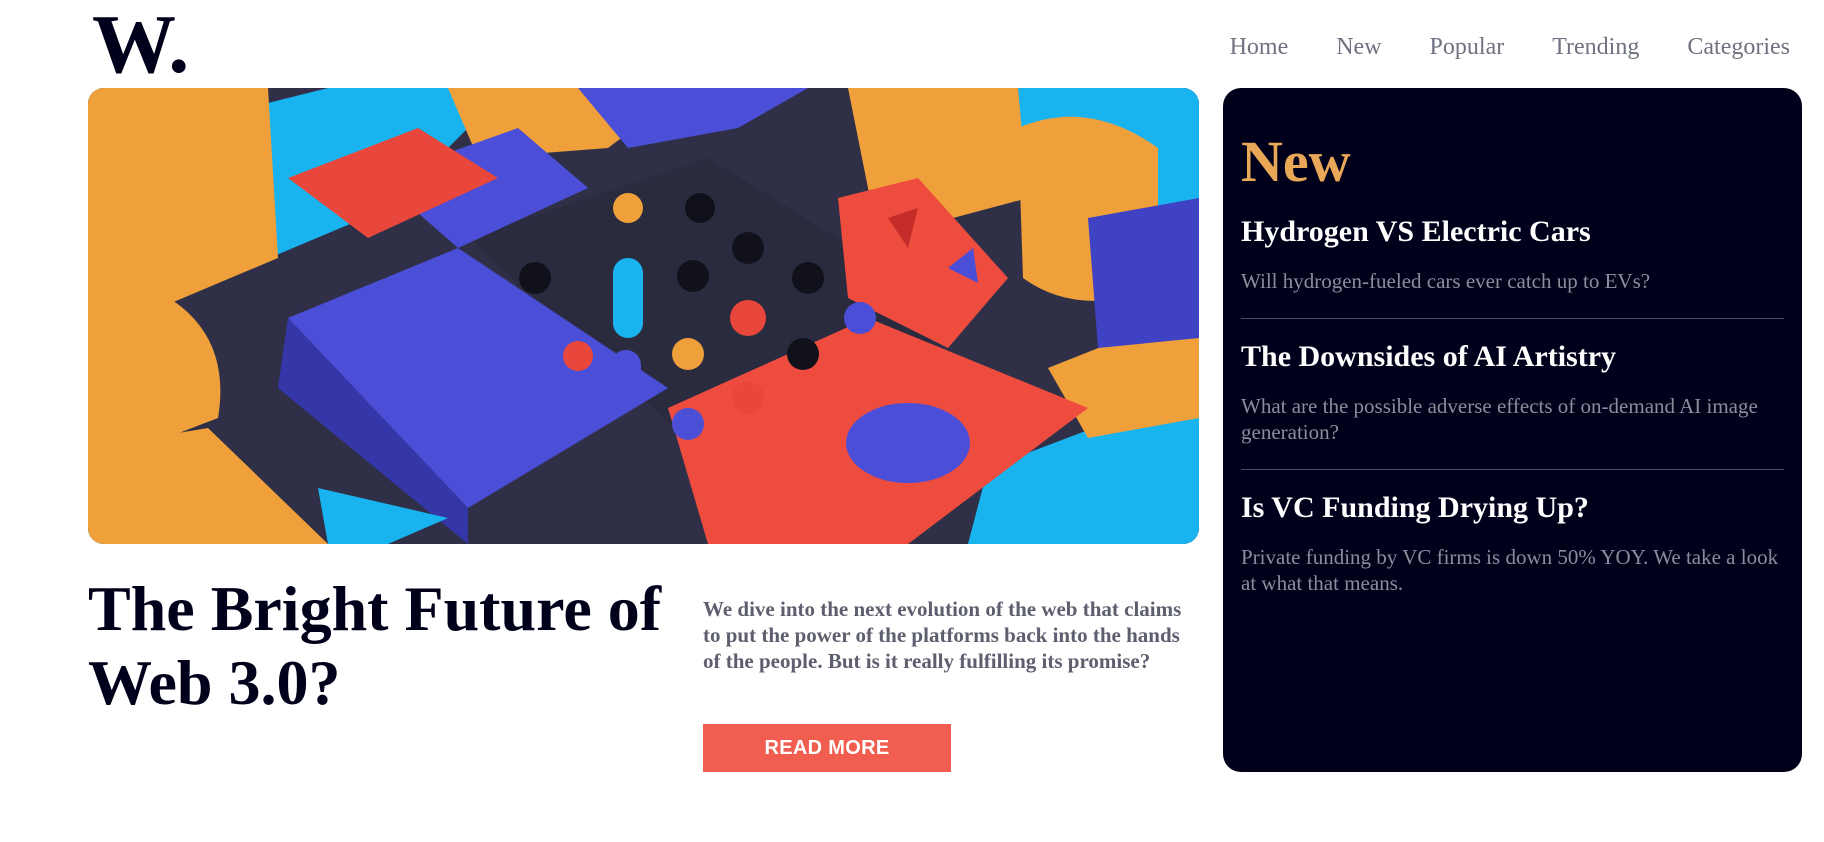  I want to click on sidebar-title: New, so click(1296, 161).